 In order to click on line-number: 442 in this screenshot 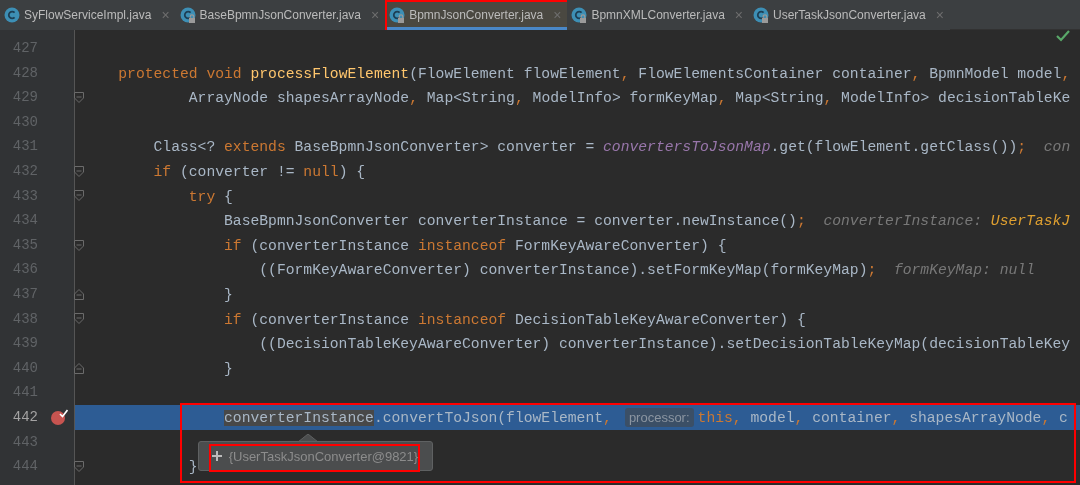, I will do `click(25, 417)`.